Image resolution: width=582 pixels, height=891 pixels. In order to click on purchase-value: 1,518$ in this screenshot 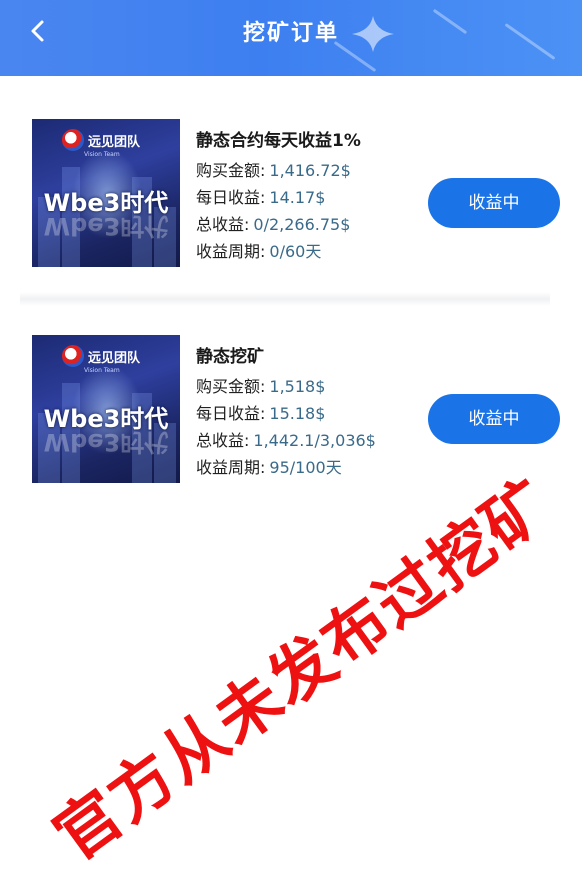, I will do `click(297, 386)`.